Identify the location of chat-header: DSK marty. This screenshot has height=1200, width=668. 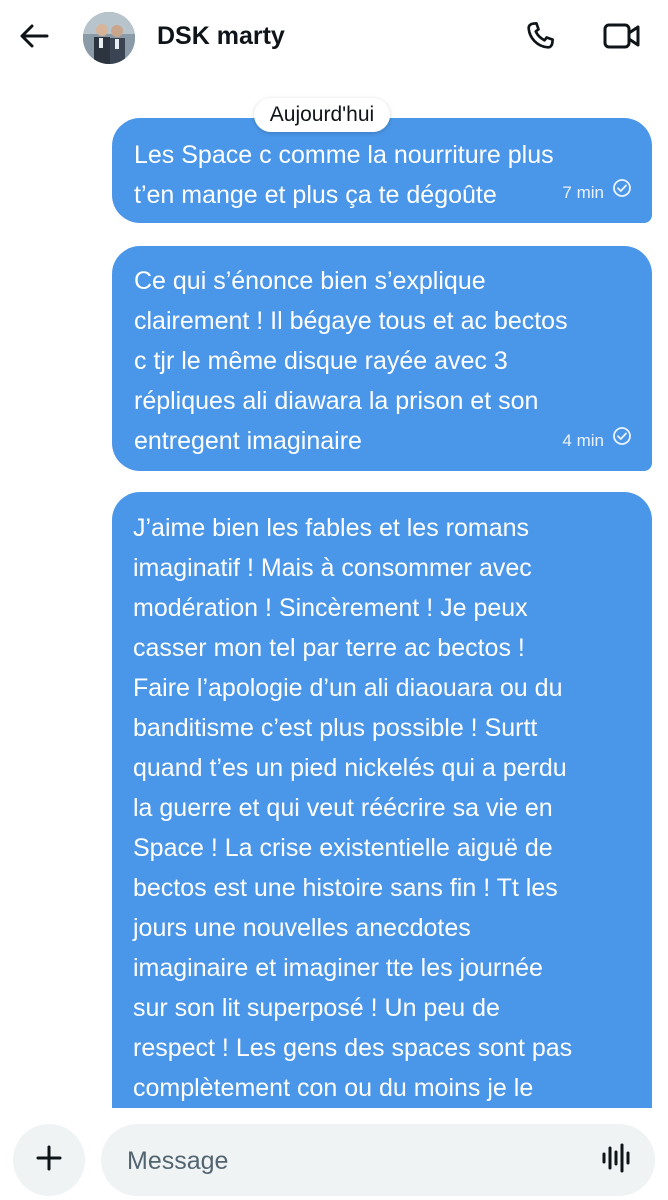
(334, 38).